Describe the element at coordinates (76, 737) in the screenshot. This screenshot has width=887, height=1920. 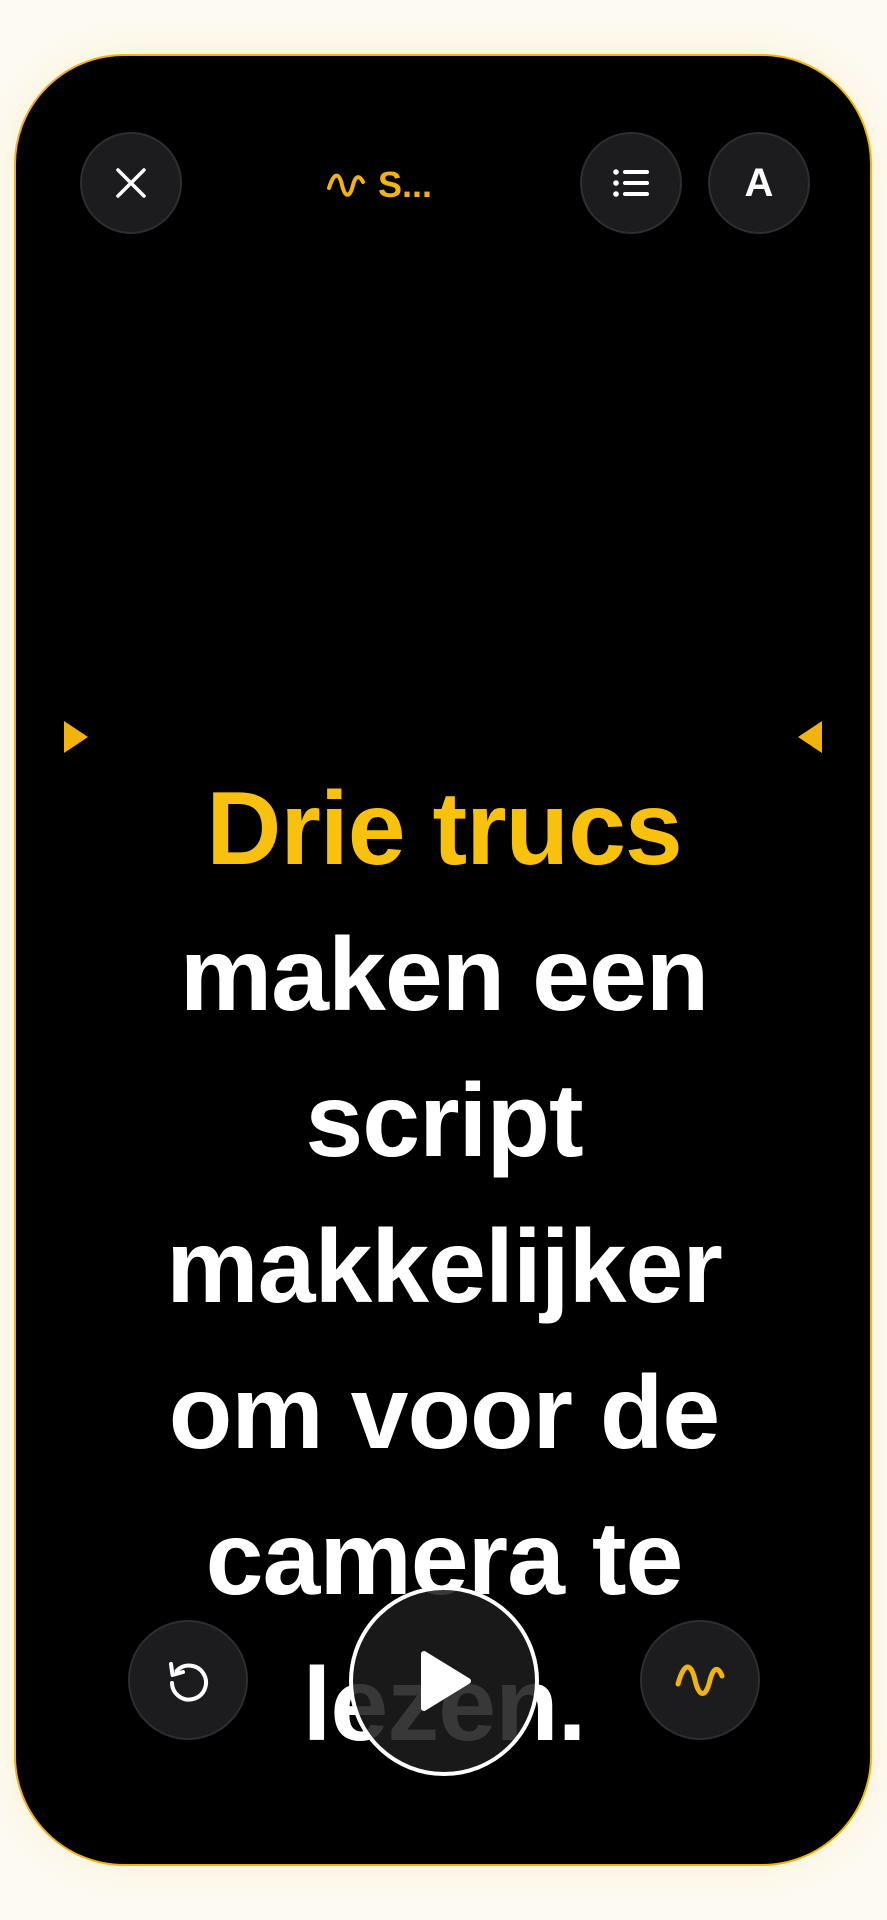
I see `reading-line-marker-left` at that location.